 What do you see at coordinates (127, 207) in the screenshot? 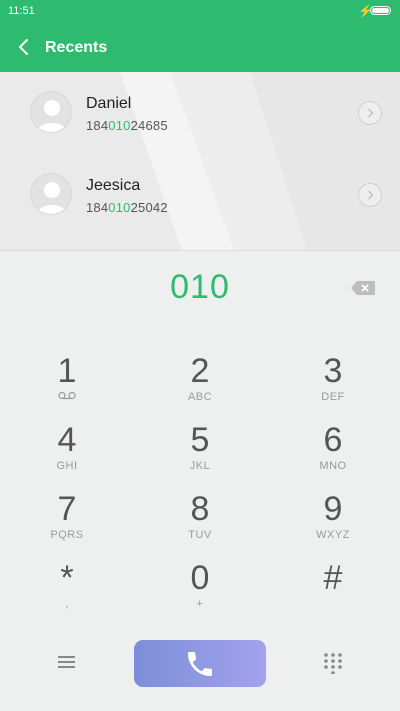
I see `contact-number: 18401025042` at bounding box center [127, 207].